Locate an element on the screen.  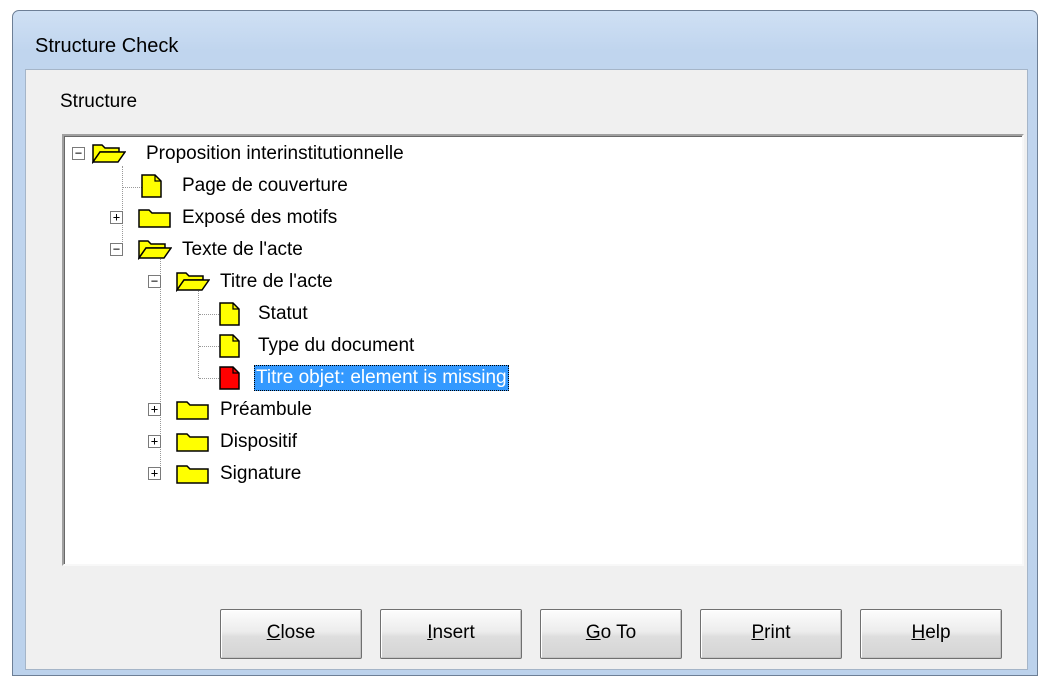
tree-node-label: Exposé des motifs is located at coordinates (259, 218).